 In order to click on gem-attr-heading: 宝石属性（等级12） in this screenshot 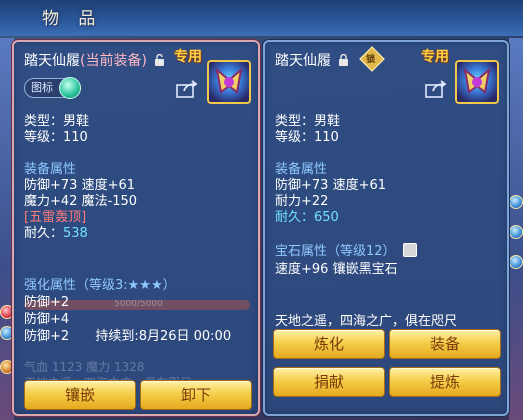, I will do `click(346, 249)`.